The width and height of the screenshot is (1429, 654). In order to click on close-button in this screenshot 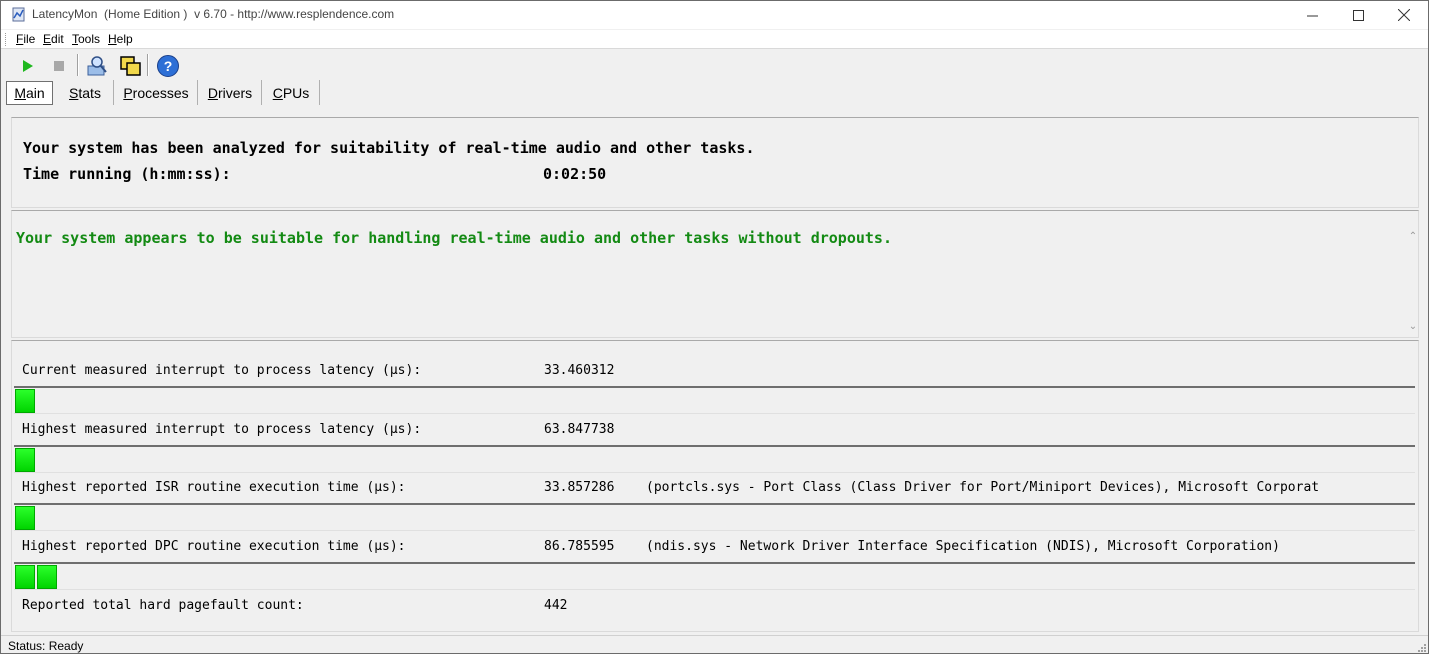, I will do `click(1404, 15)`.